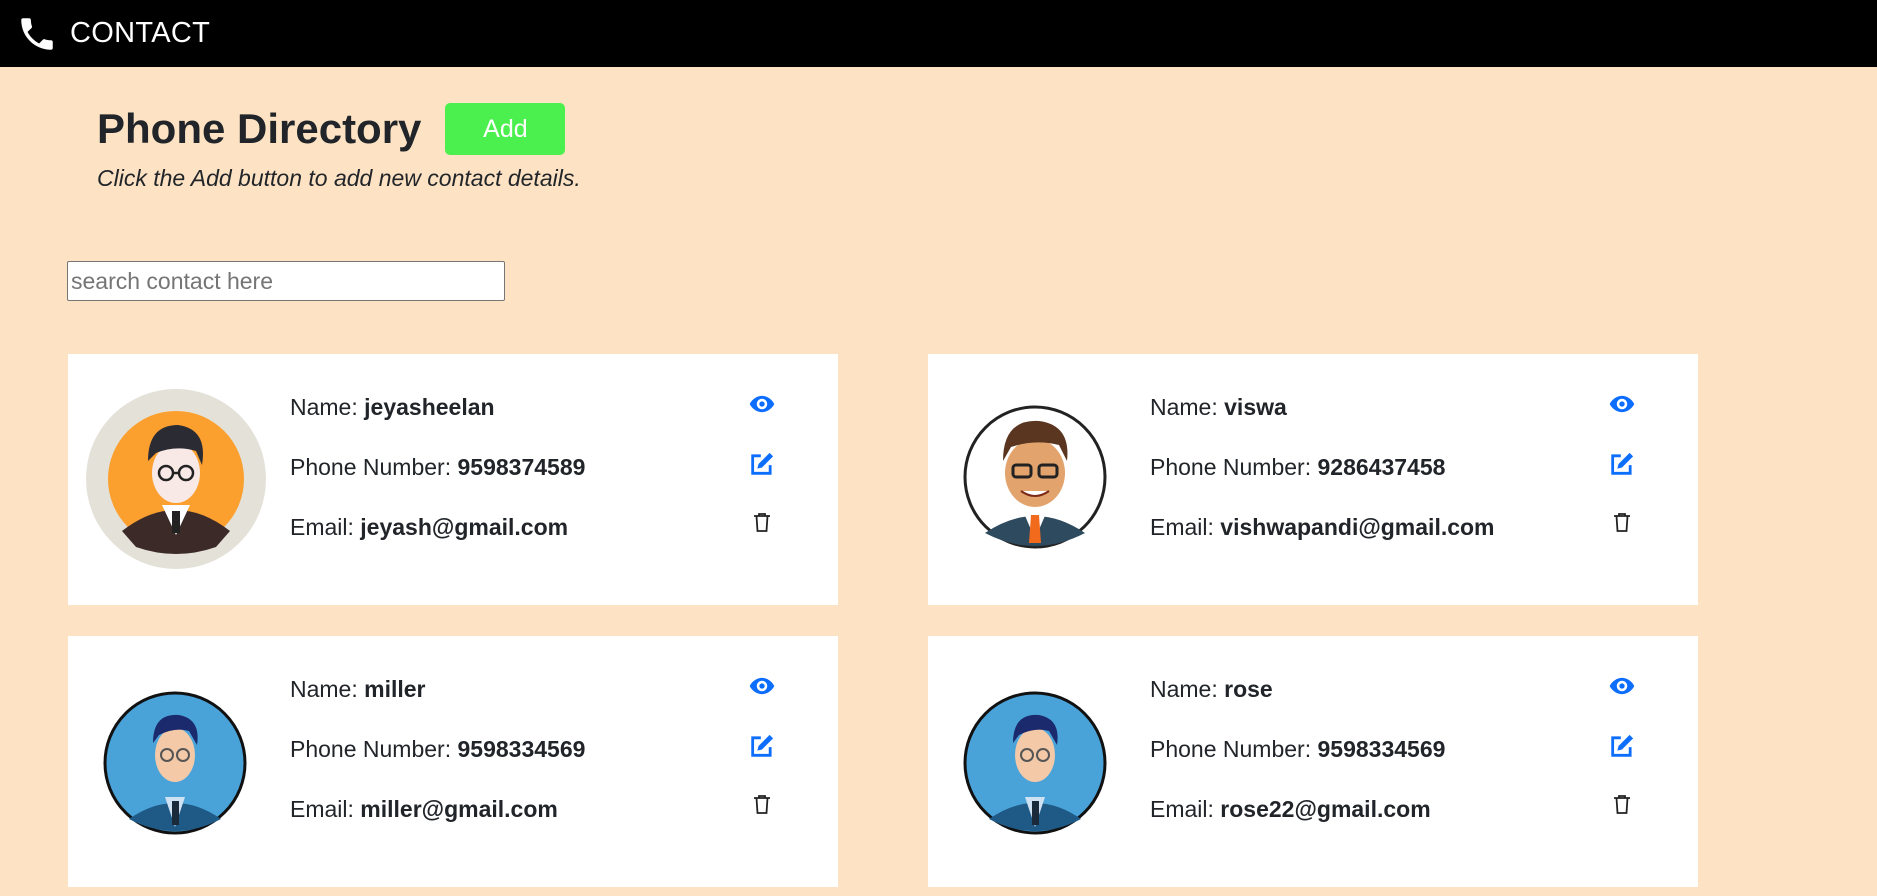 This screenshot has height=896, width=1877. Describe the element at coordinates (437, 484) in the screenshot. I see `phone-row: Phone Number: 9598374589` at that location.